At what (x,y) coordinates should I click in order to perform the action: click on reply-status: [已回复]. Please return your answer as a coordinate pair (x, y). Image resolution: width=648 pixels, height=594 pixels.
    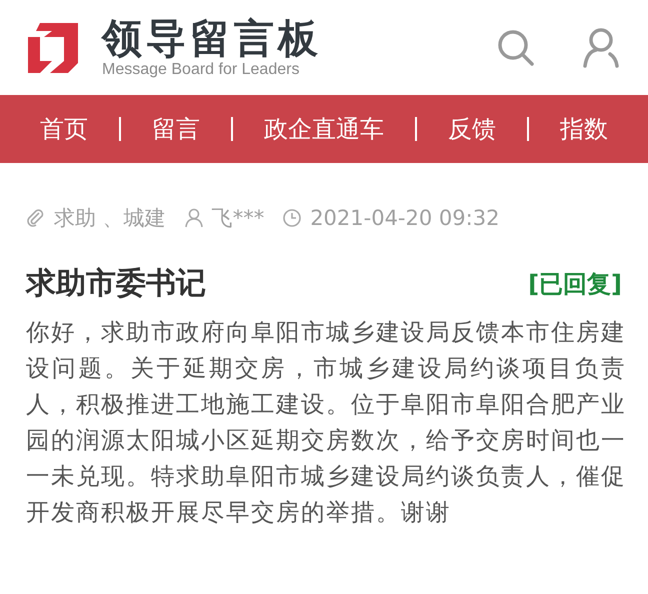
    Looking at the image, I should click on (575, 284).